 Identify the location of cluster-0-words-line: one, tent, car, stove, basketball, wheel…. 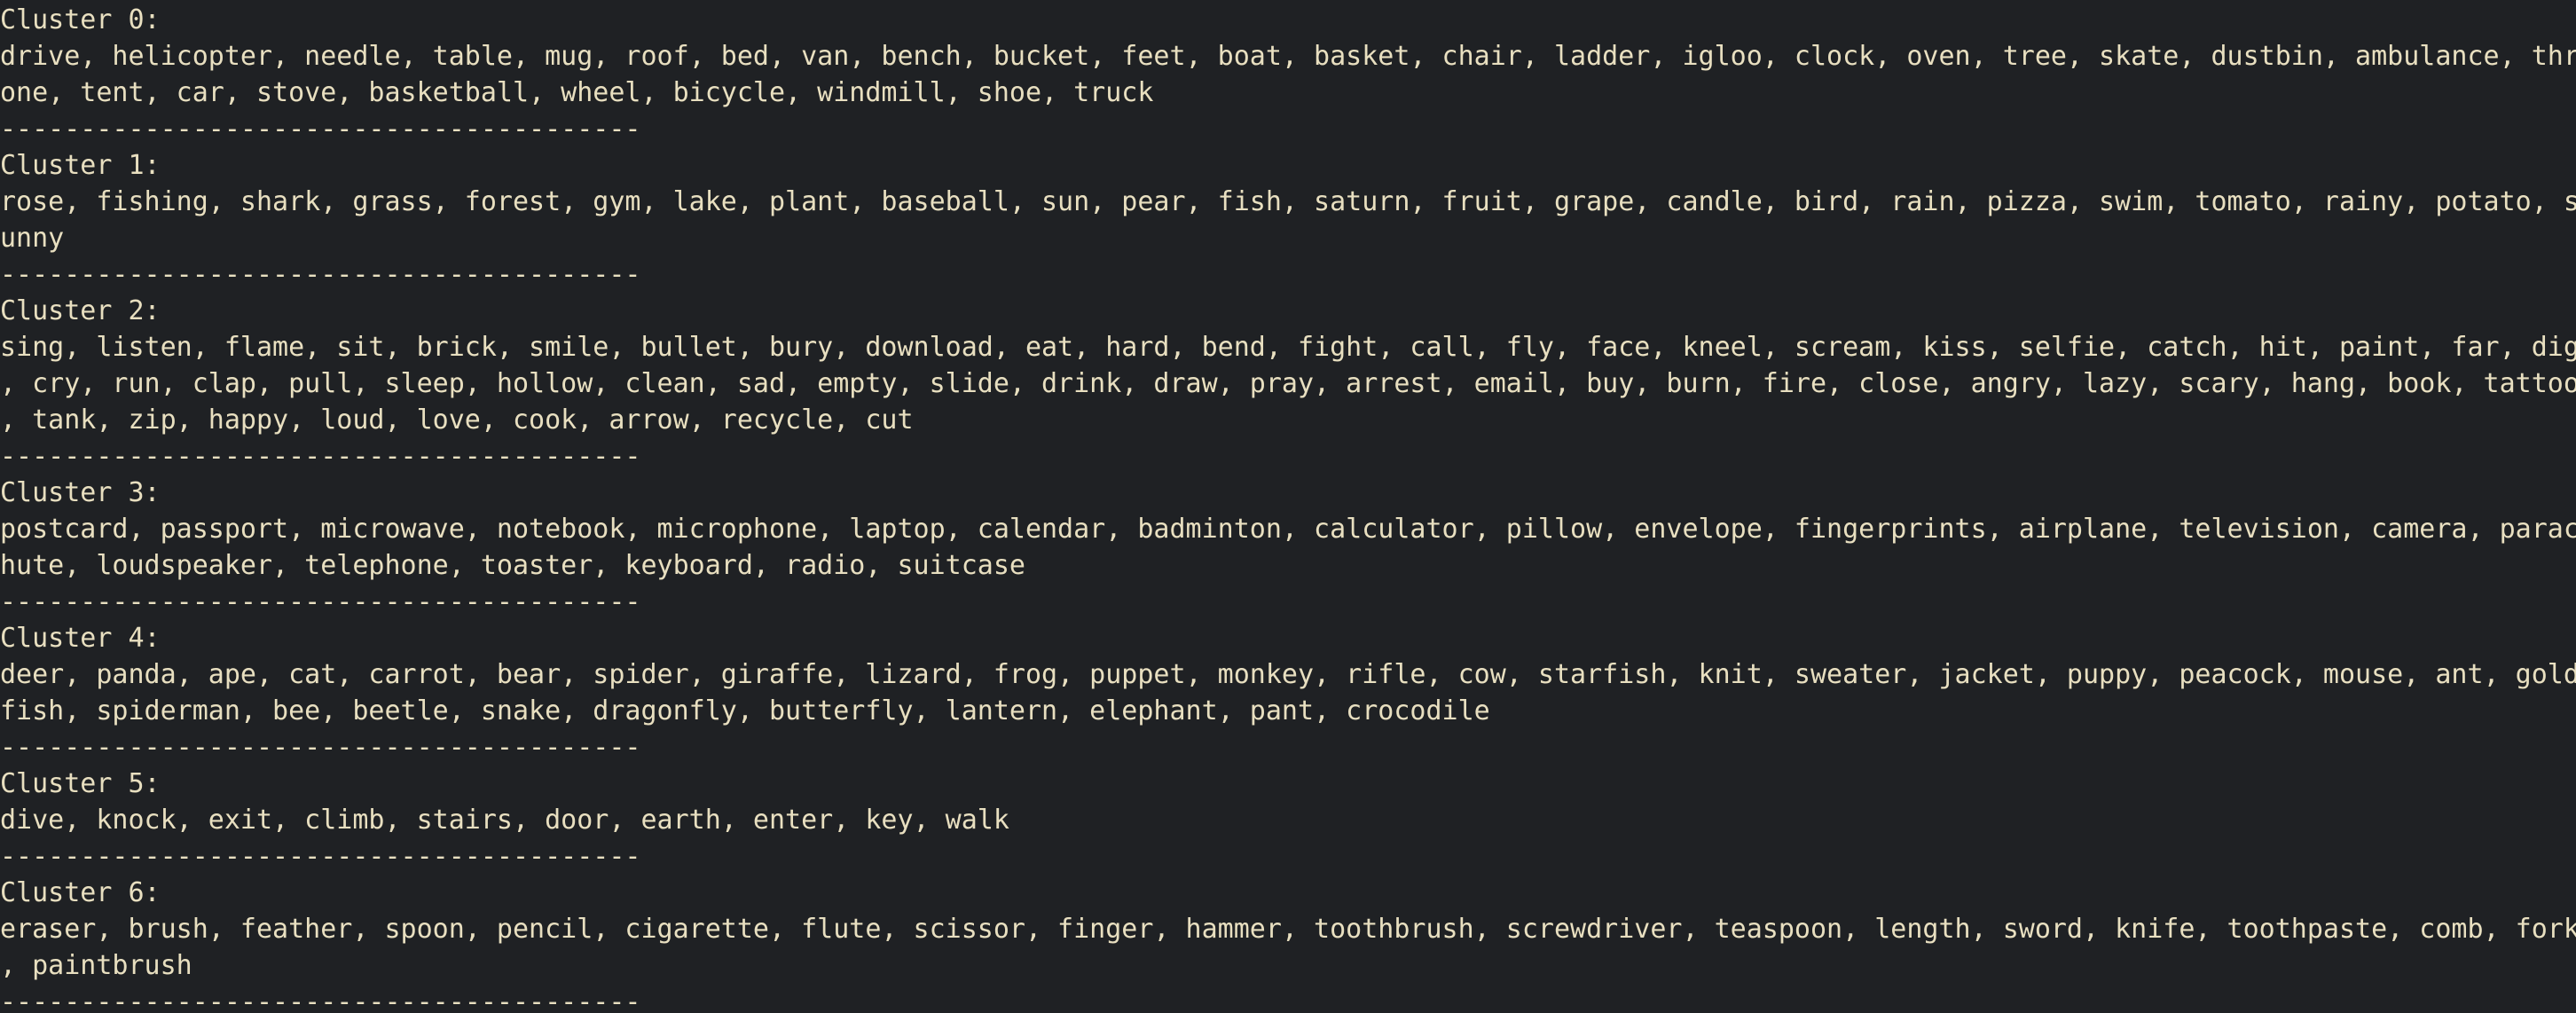
(577, 92).